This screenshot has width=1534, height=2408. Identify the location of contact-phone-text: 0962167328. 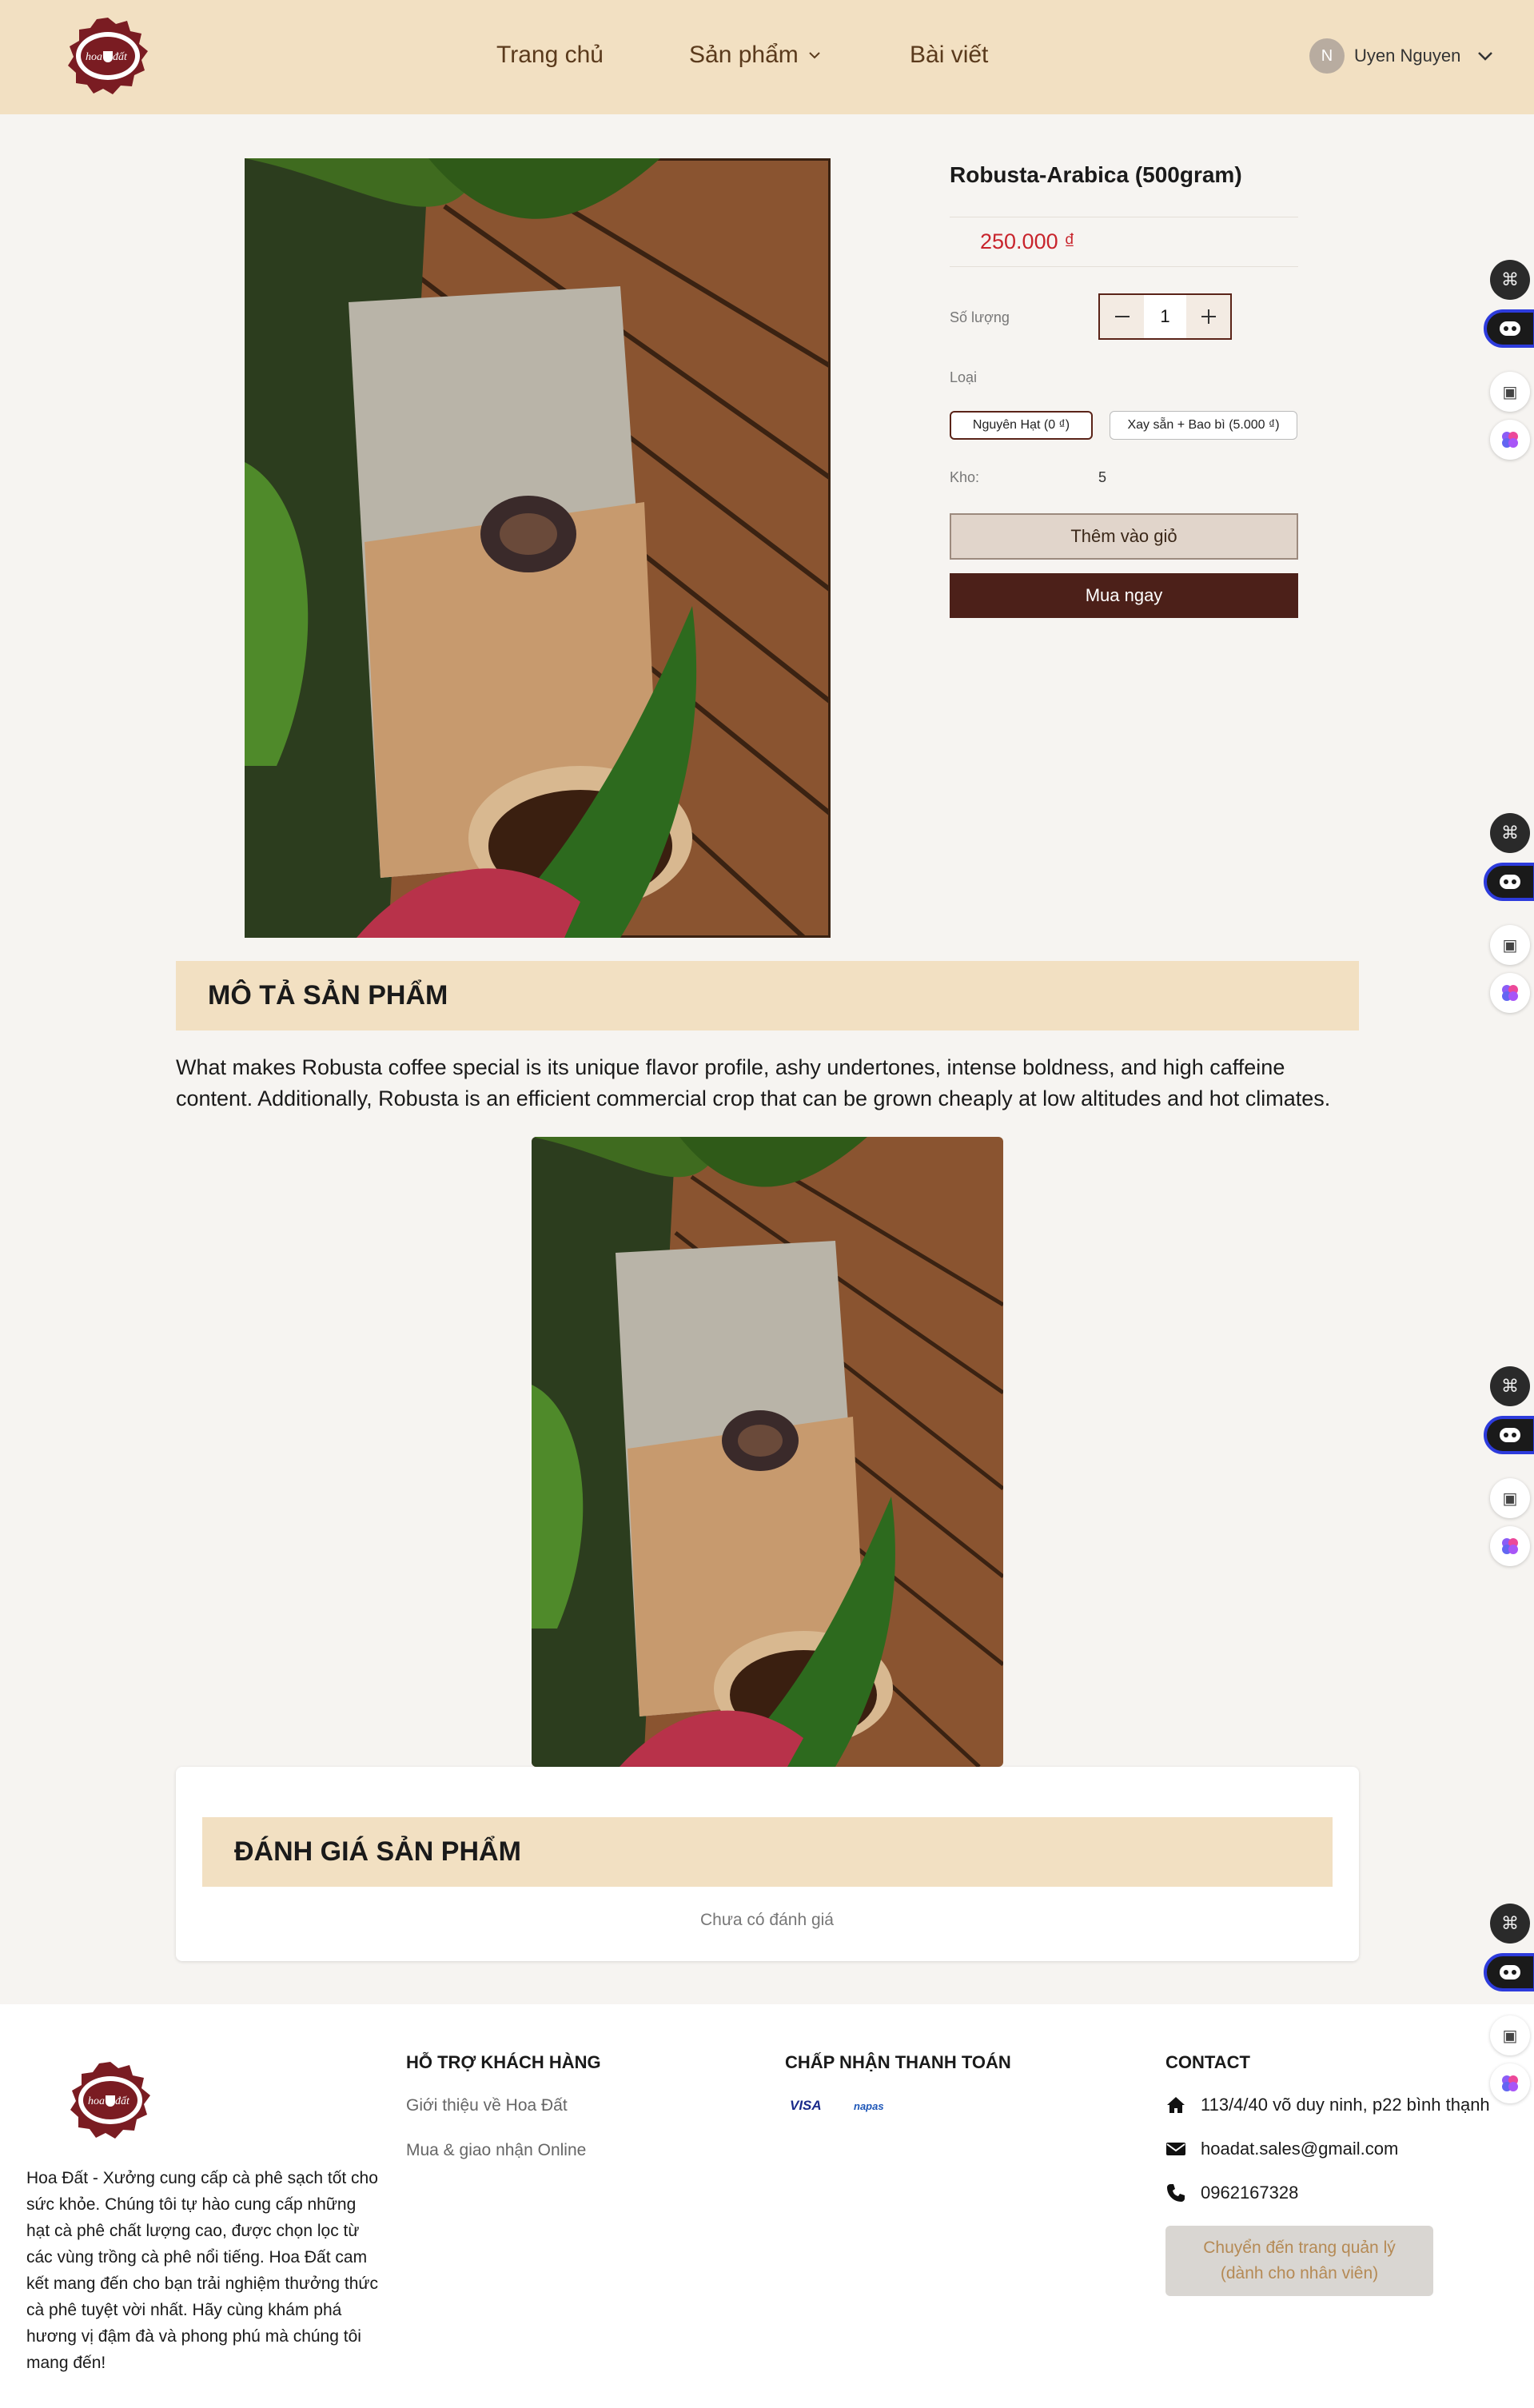
(1250, 2193).